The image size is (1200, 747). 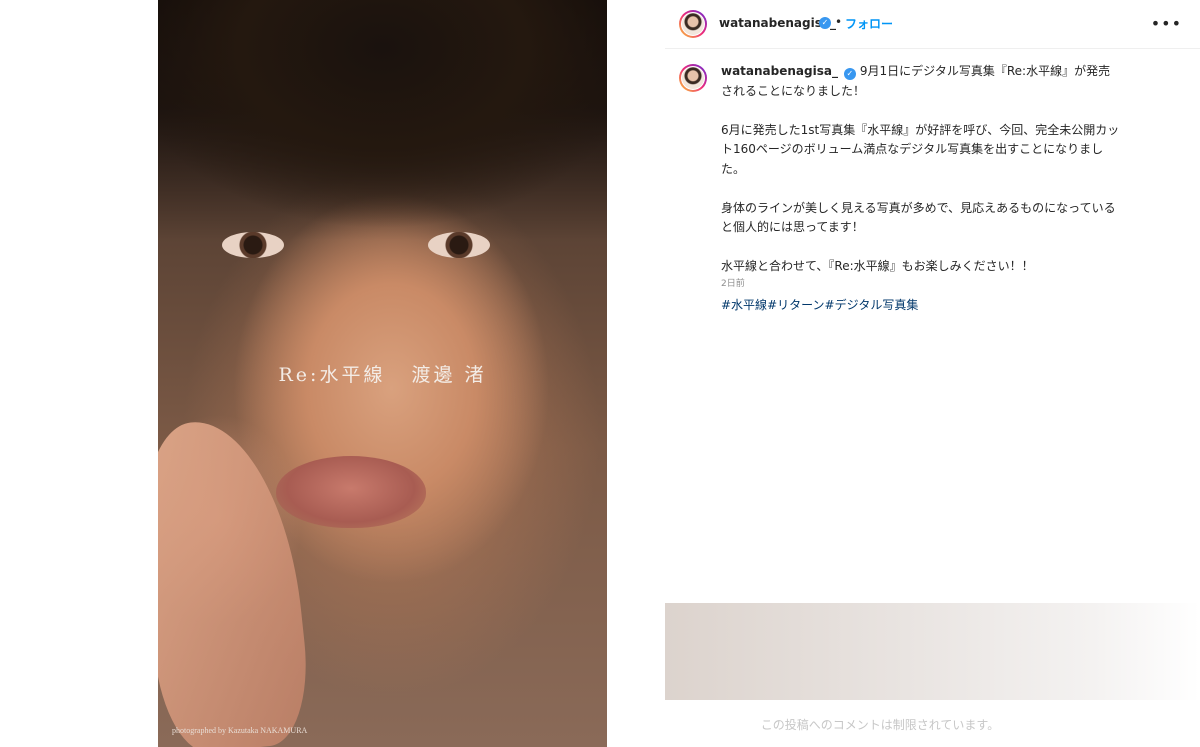 I want to click on hashtag-link: #リターン, so click(x=795, y=305).